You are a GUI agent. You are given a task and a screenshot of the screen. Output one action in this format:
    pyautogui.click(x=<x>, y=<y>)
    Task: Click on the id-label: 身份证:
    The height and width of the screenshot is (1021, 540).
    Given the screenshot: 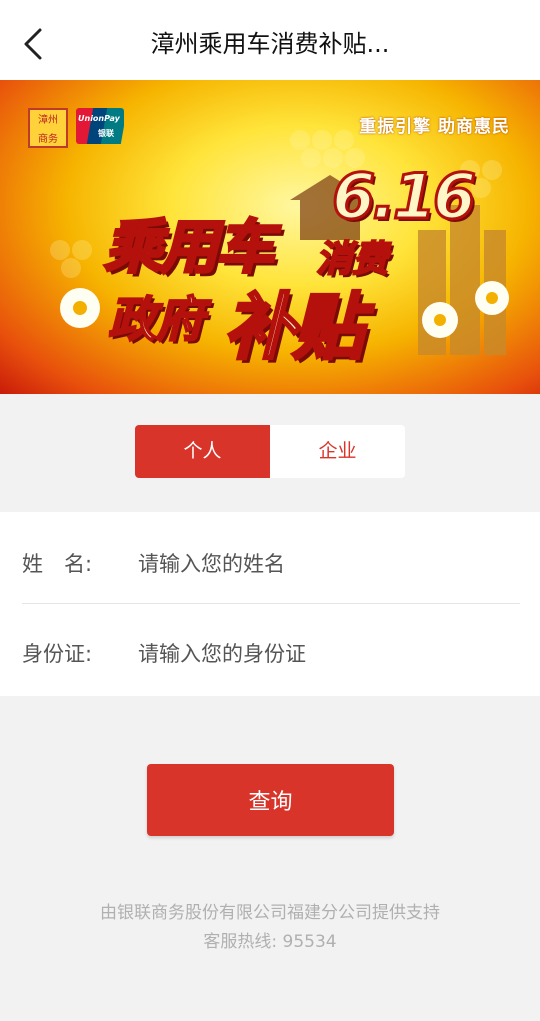 What is the action you would take?
    pyautogui.click(x=57, y=654)
    